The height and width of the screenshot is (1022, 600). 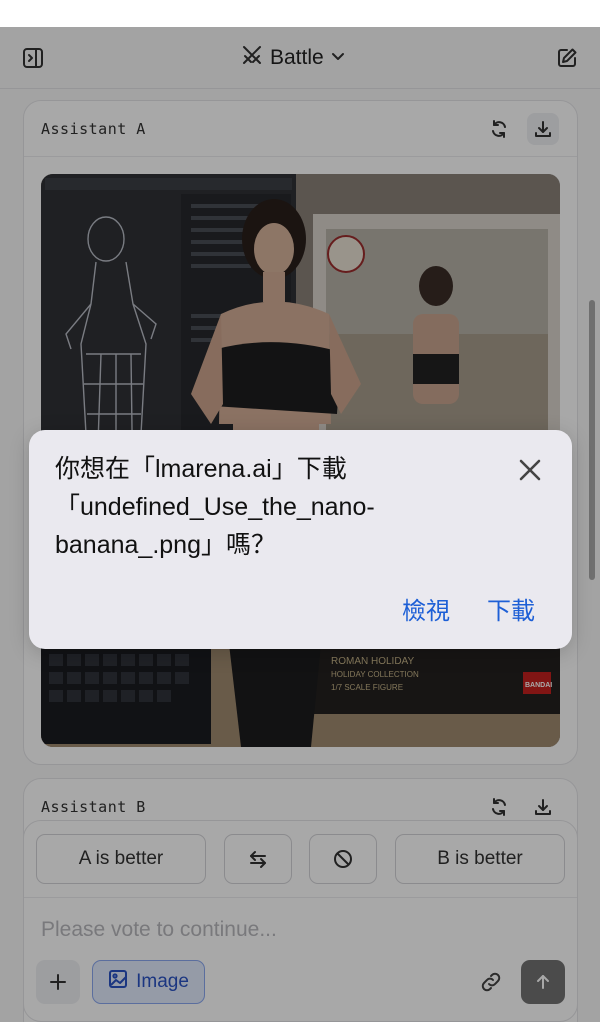 What do you see at coordinates (592, 440) in the screenshot?
I see `scrollbar` at bounding box center [592, 440].